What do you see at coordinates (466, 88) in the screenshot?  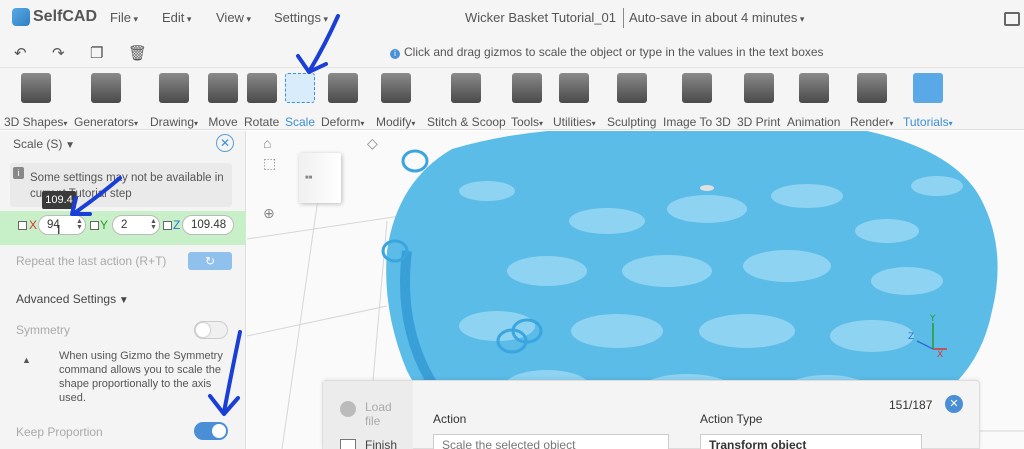 I see `stitch-scoop-icon` at bounding box center [466, 88].